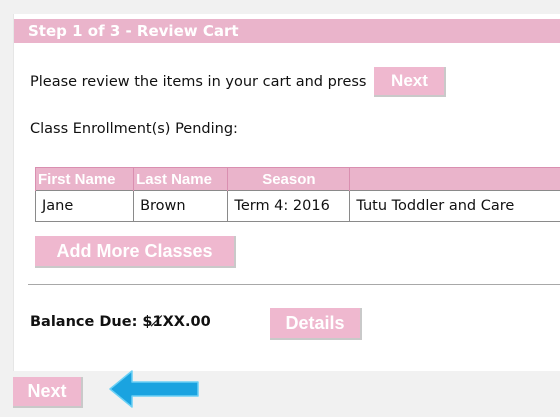 This screenshot has height=417, width=560. Describe the element at coordinates (294, 284) in the screenshot. I see `divider` at that location.